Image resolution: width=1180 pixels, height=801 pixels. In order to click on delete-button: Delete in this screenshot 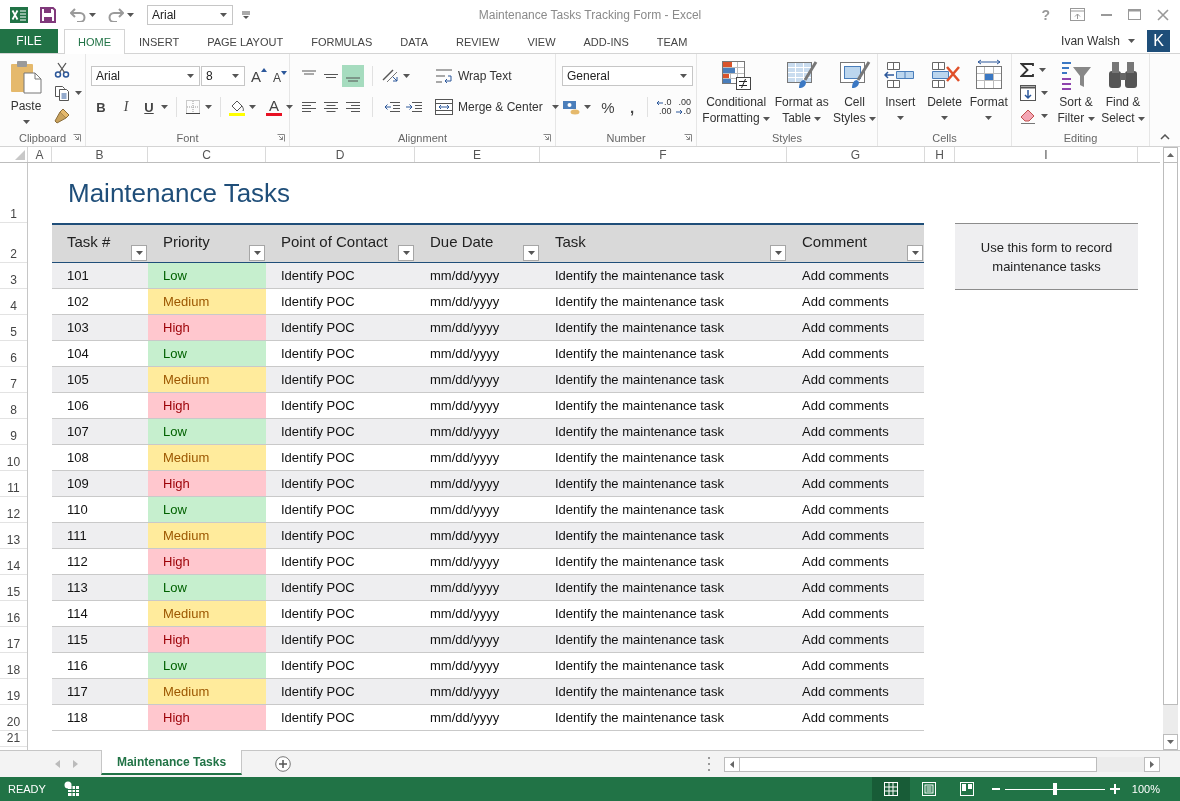, I will do `click(944, 87)`.